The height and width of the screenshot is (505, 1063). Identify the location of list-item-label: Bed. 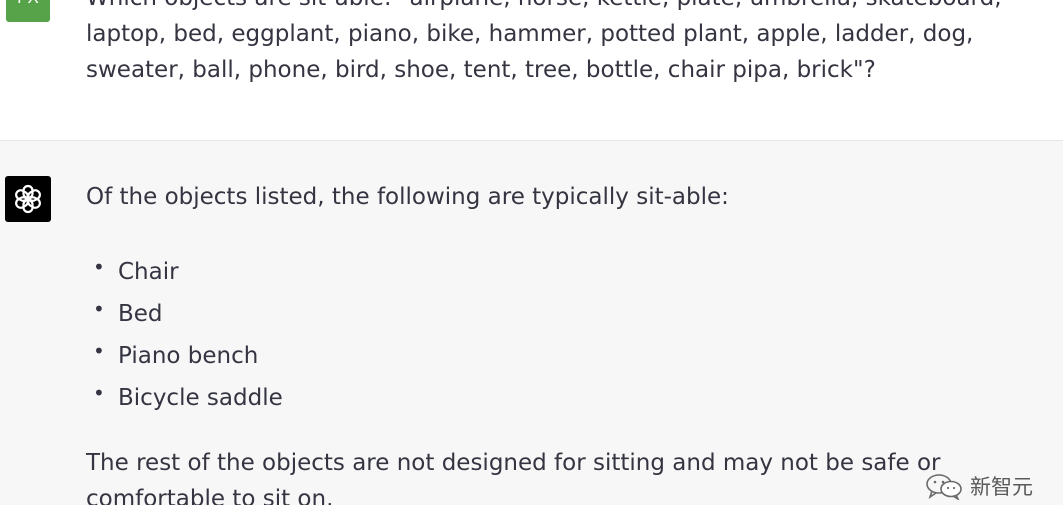
(140, 314).